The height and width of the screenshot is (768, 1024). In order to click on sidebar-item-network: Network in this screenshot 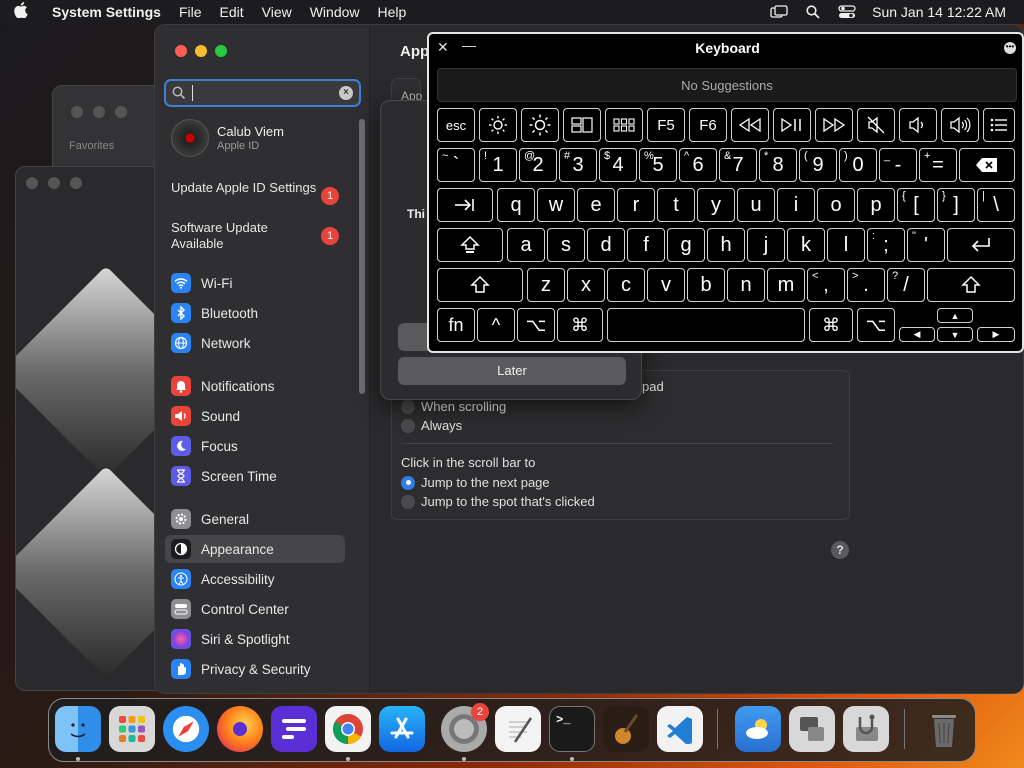, I will do `click(255, 343)`.